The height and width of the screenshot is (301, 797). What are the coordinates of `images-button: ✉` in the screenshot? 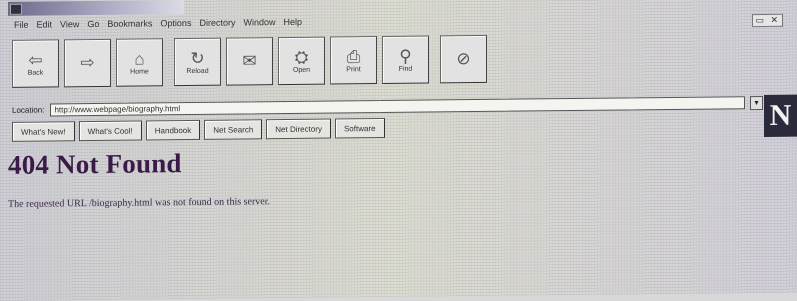 It's located at (249, 61).